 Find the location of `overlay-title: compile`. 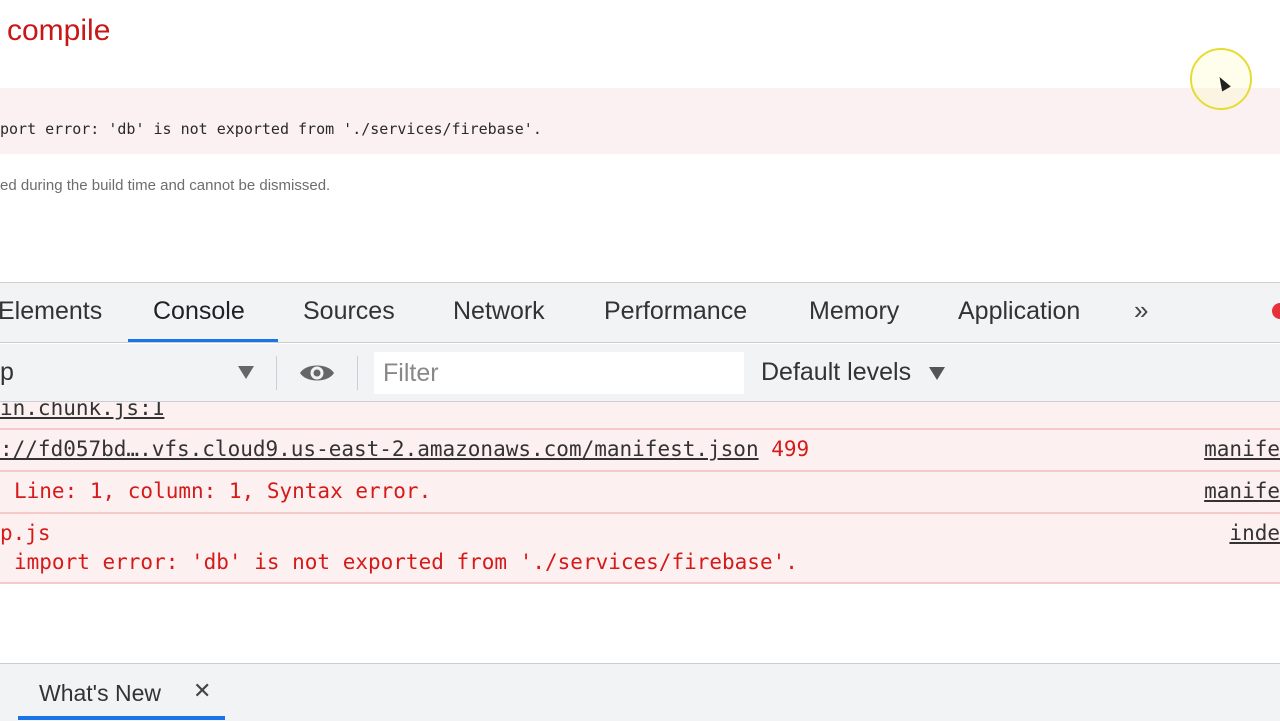

overlay-title: compile is located at coordinates (59, 30).